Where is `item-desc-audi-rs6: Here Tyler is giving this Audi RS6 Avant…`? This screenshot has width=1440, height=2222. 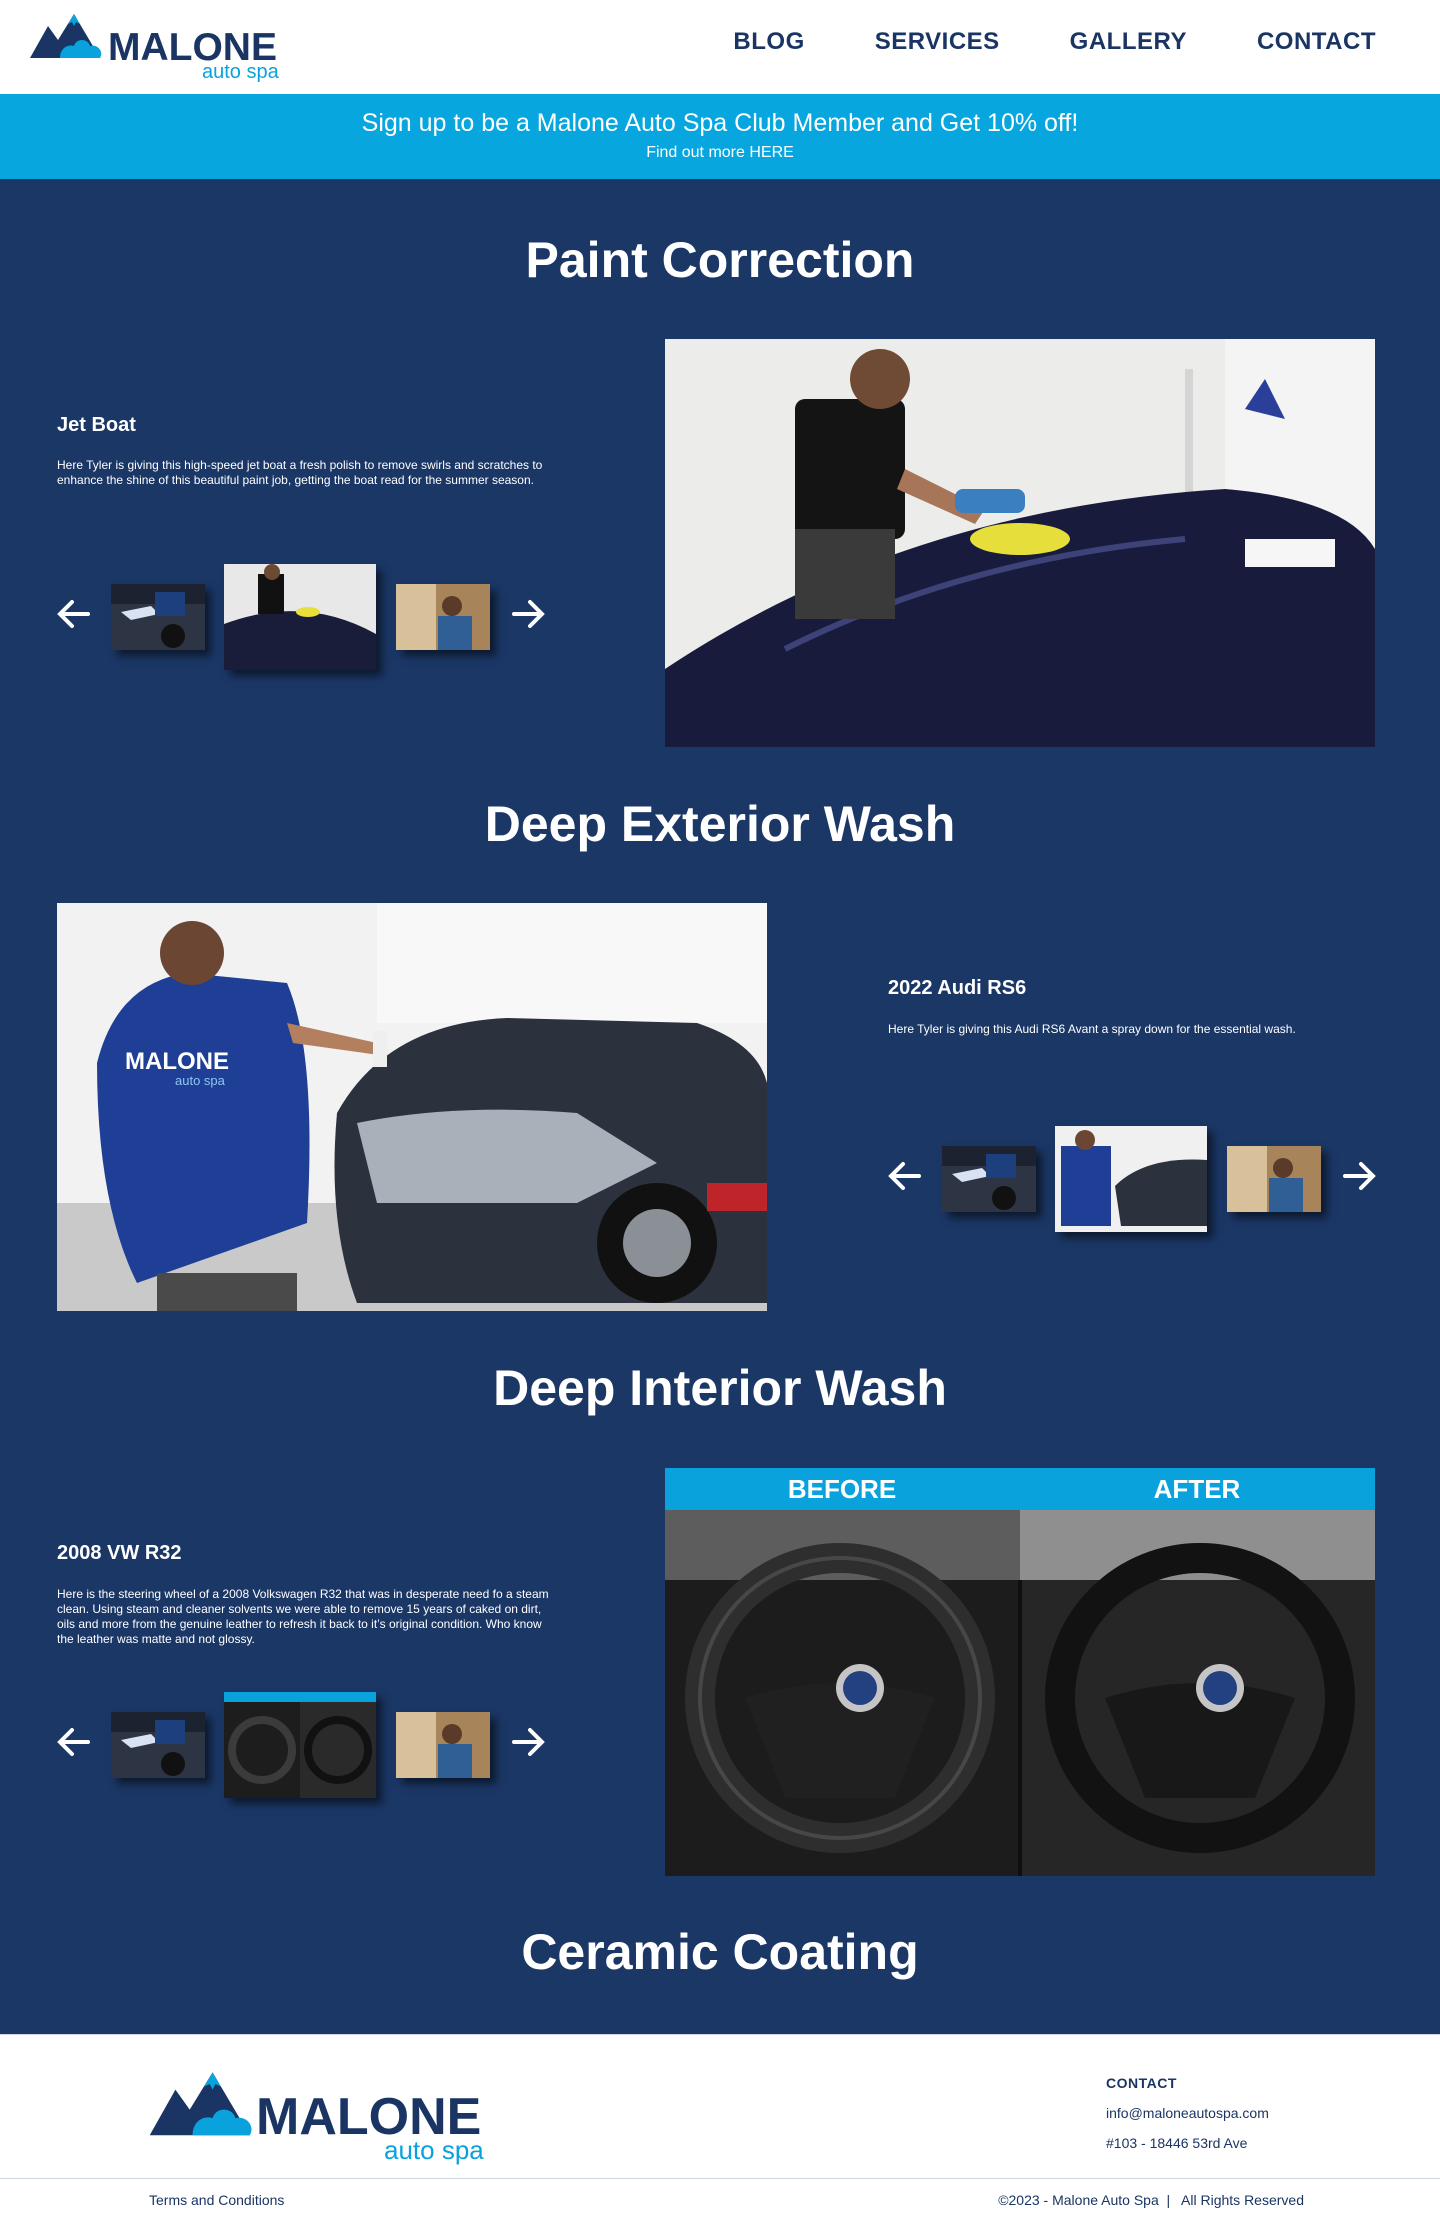 item-desc-audi-rs6: Here Tyler is giving this Audi RS6 Avant… is located at coordinates (1092, 1029).